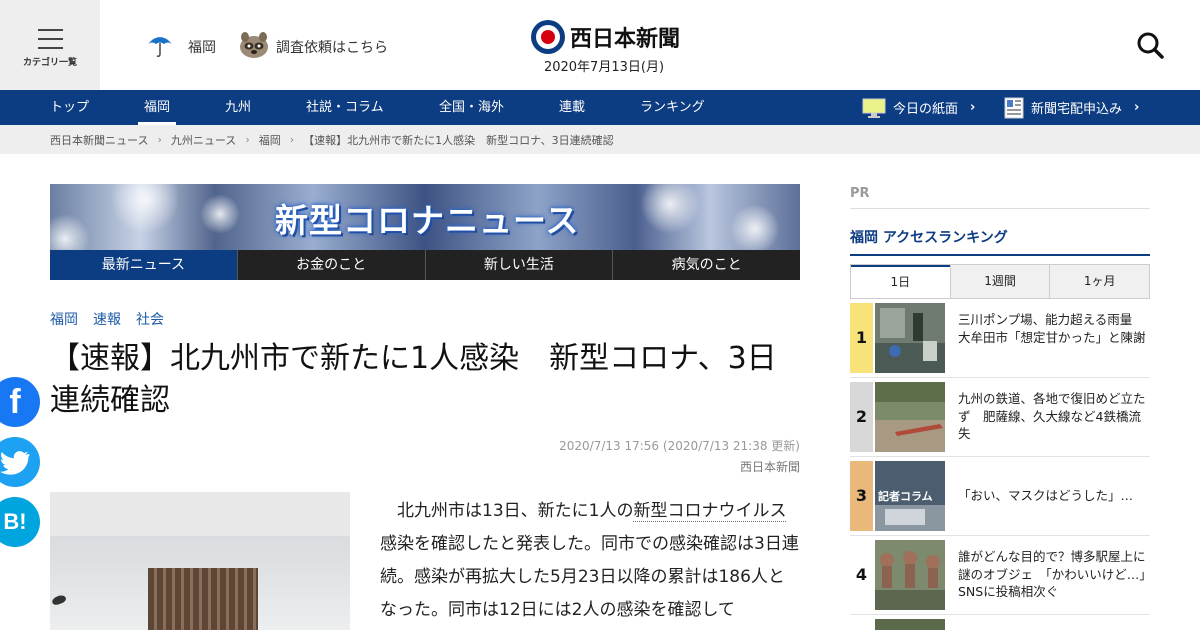  I want to click on twitter-share-button, so click(20, 462).